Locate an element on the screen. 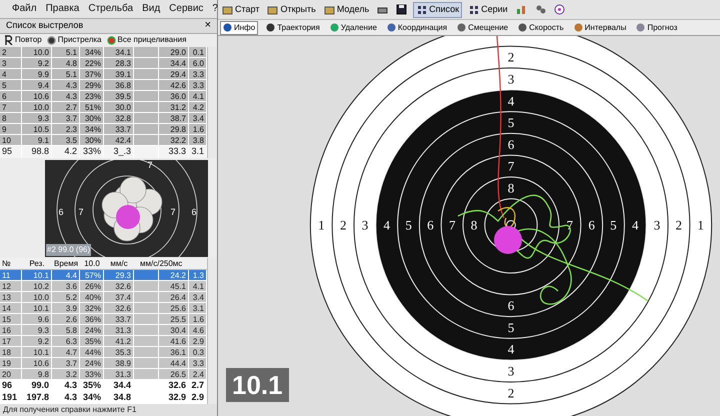  table-row: 14 10.1 3.9 32% 32.6 25.6 3.1 is located at coordinates (103, 308).